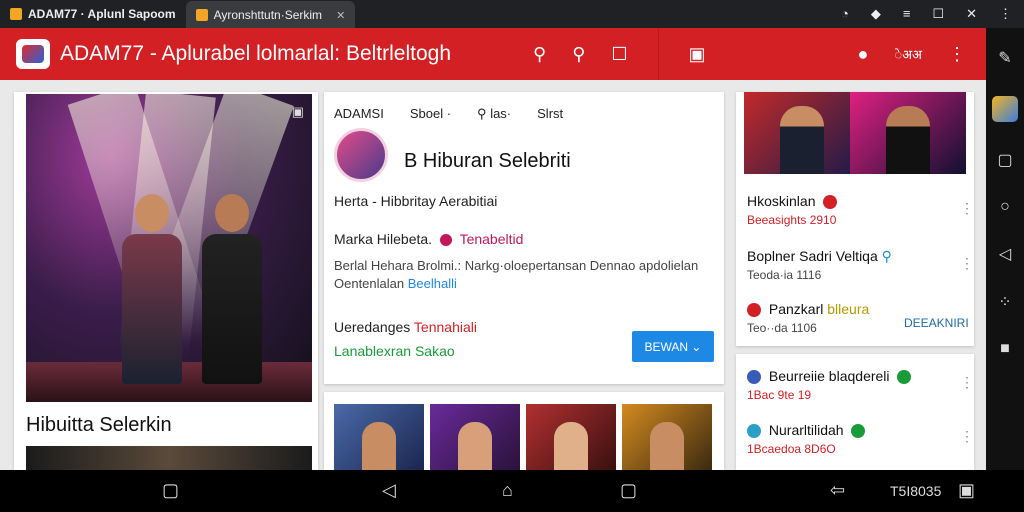 This screenshot has height=512, width=1024. What do you see at coordinates (673, 346) in the screenshot?
I see `view-button: BEWAN ⌄` at bounding box center [673, 346].